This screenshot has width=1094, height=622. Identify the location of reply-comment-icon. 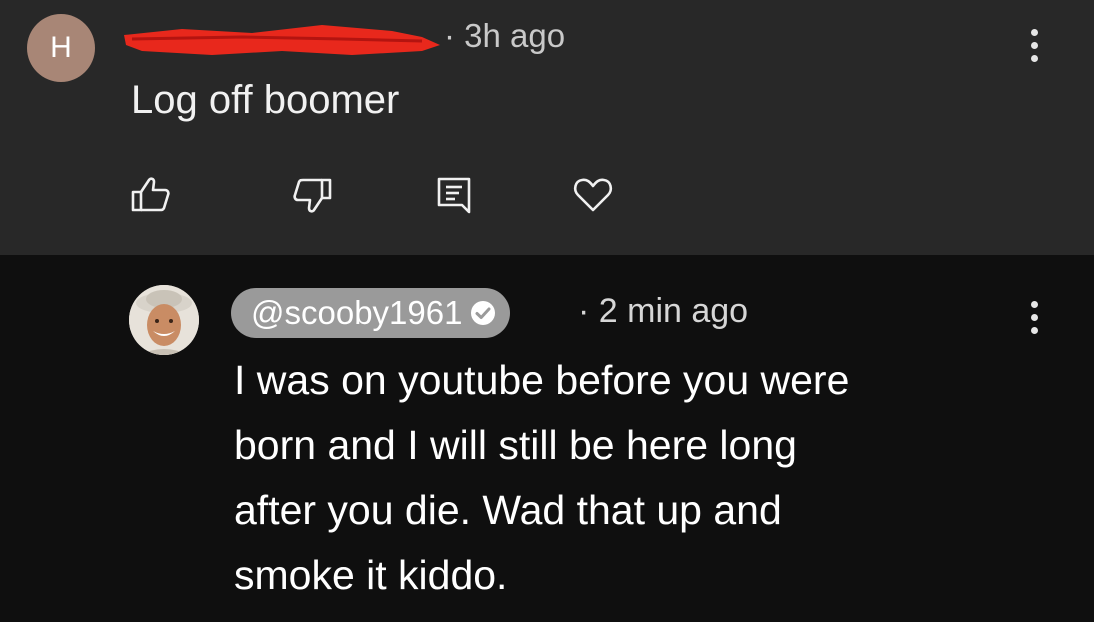
(454, 195).